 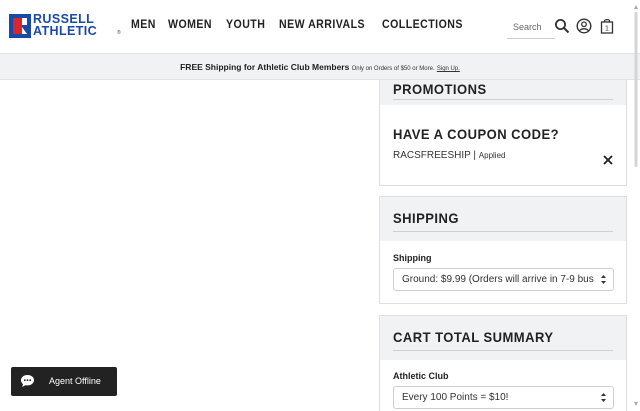 What do you see at coordinates (503, 231) in the screenshot?
I see `shipping-divider` at bounding box center [503, 231].